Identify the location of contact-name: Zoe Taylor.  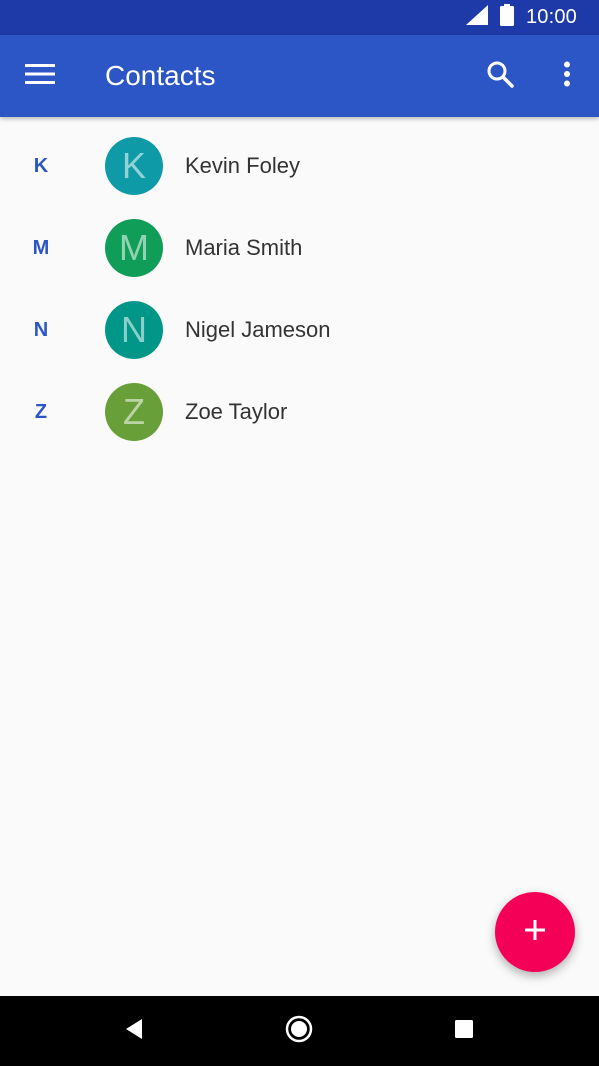
(236, 411).